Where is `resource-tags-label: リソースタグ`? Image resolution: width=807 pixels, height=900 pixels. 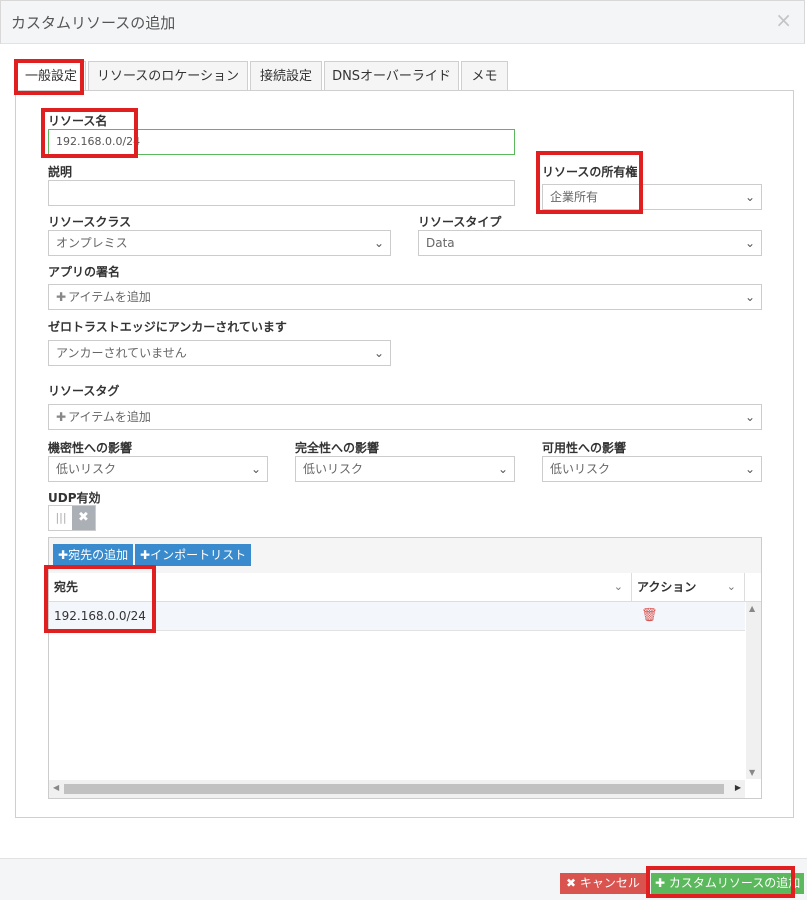 resource-tags-label: リソースタグ is located at coordinates (84, 391).